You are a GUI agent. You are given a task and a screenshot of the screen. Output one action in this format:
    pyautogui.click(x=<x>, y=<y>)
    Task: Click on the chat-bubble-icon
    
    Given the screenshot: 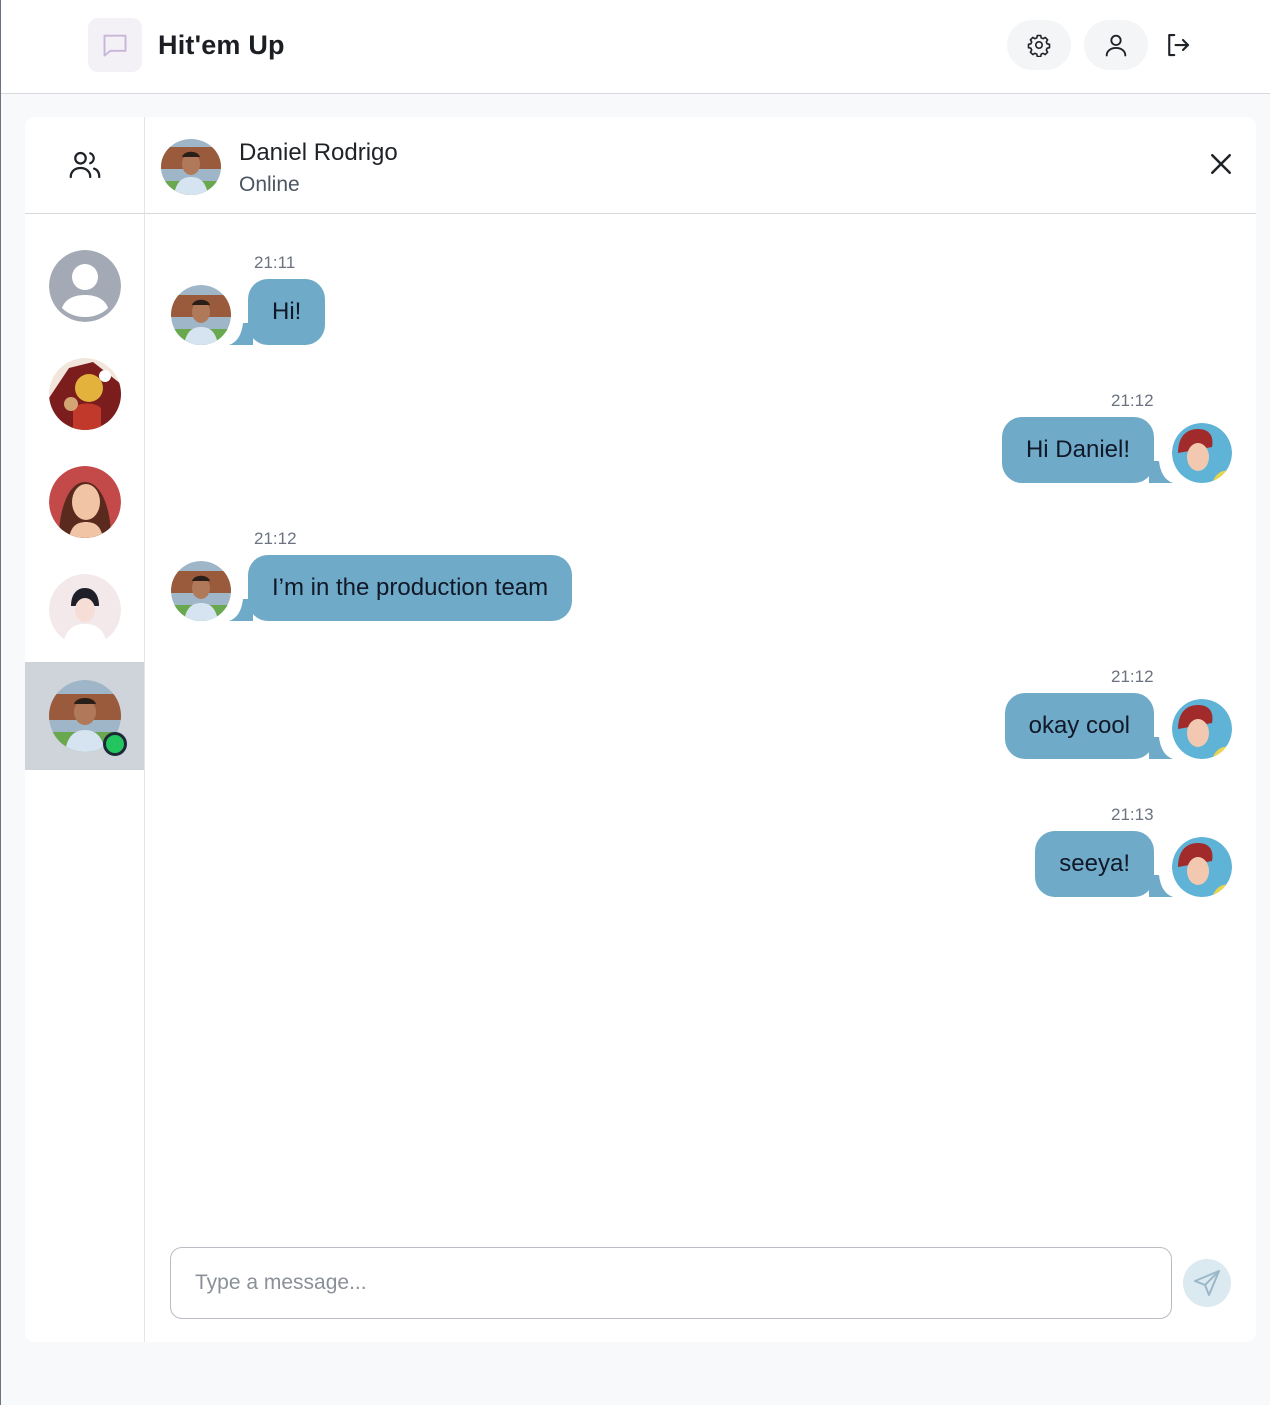 What is the action you would take?
    pyautogui.click(x=115, y=45)
    